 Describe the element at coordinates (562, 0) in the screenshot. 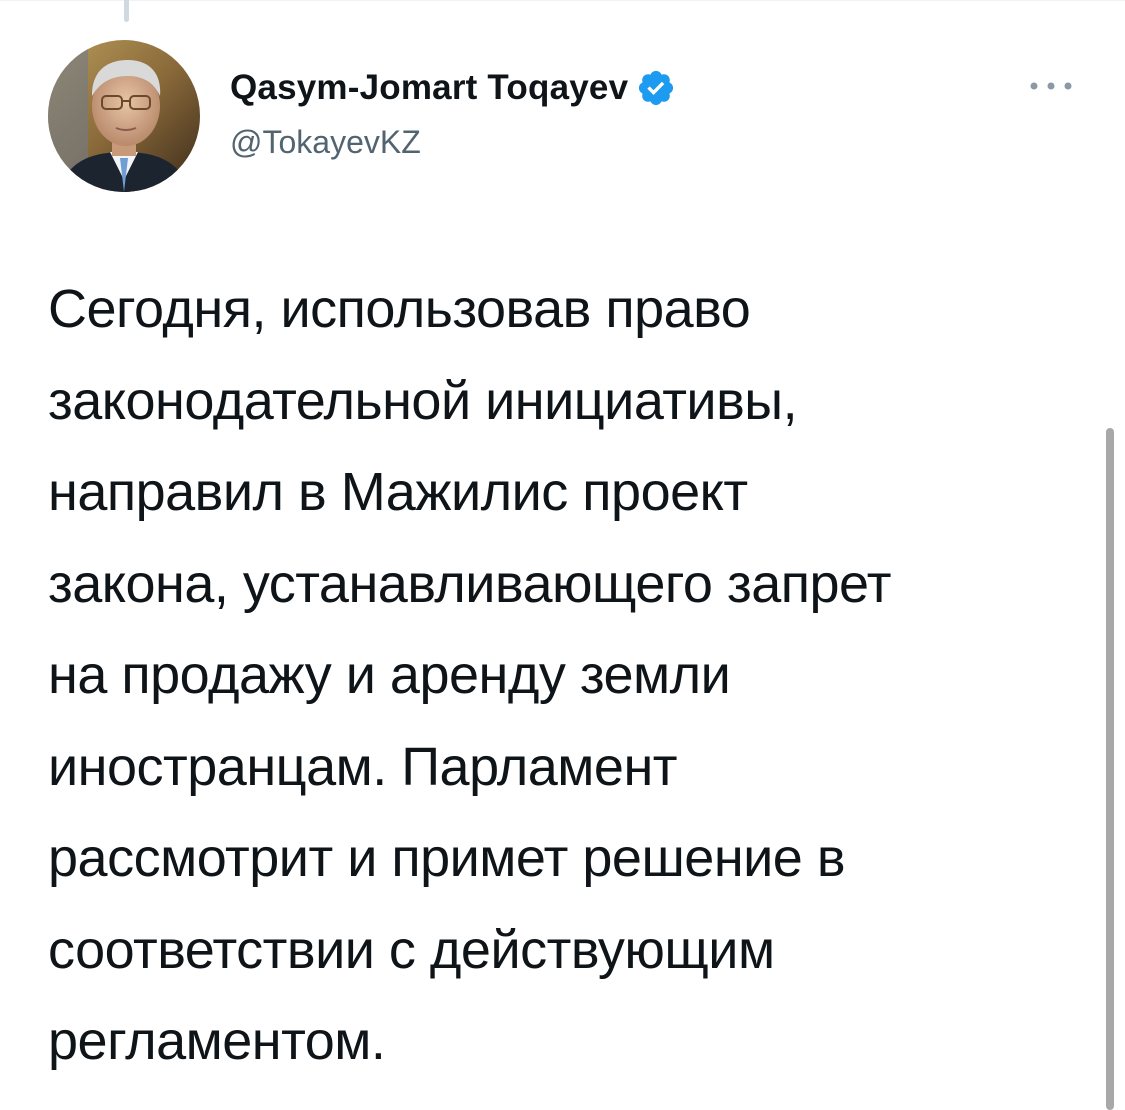

I see `top-divider` at that location.